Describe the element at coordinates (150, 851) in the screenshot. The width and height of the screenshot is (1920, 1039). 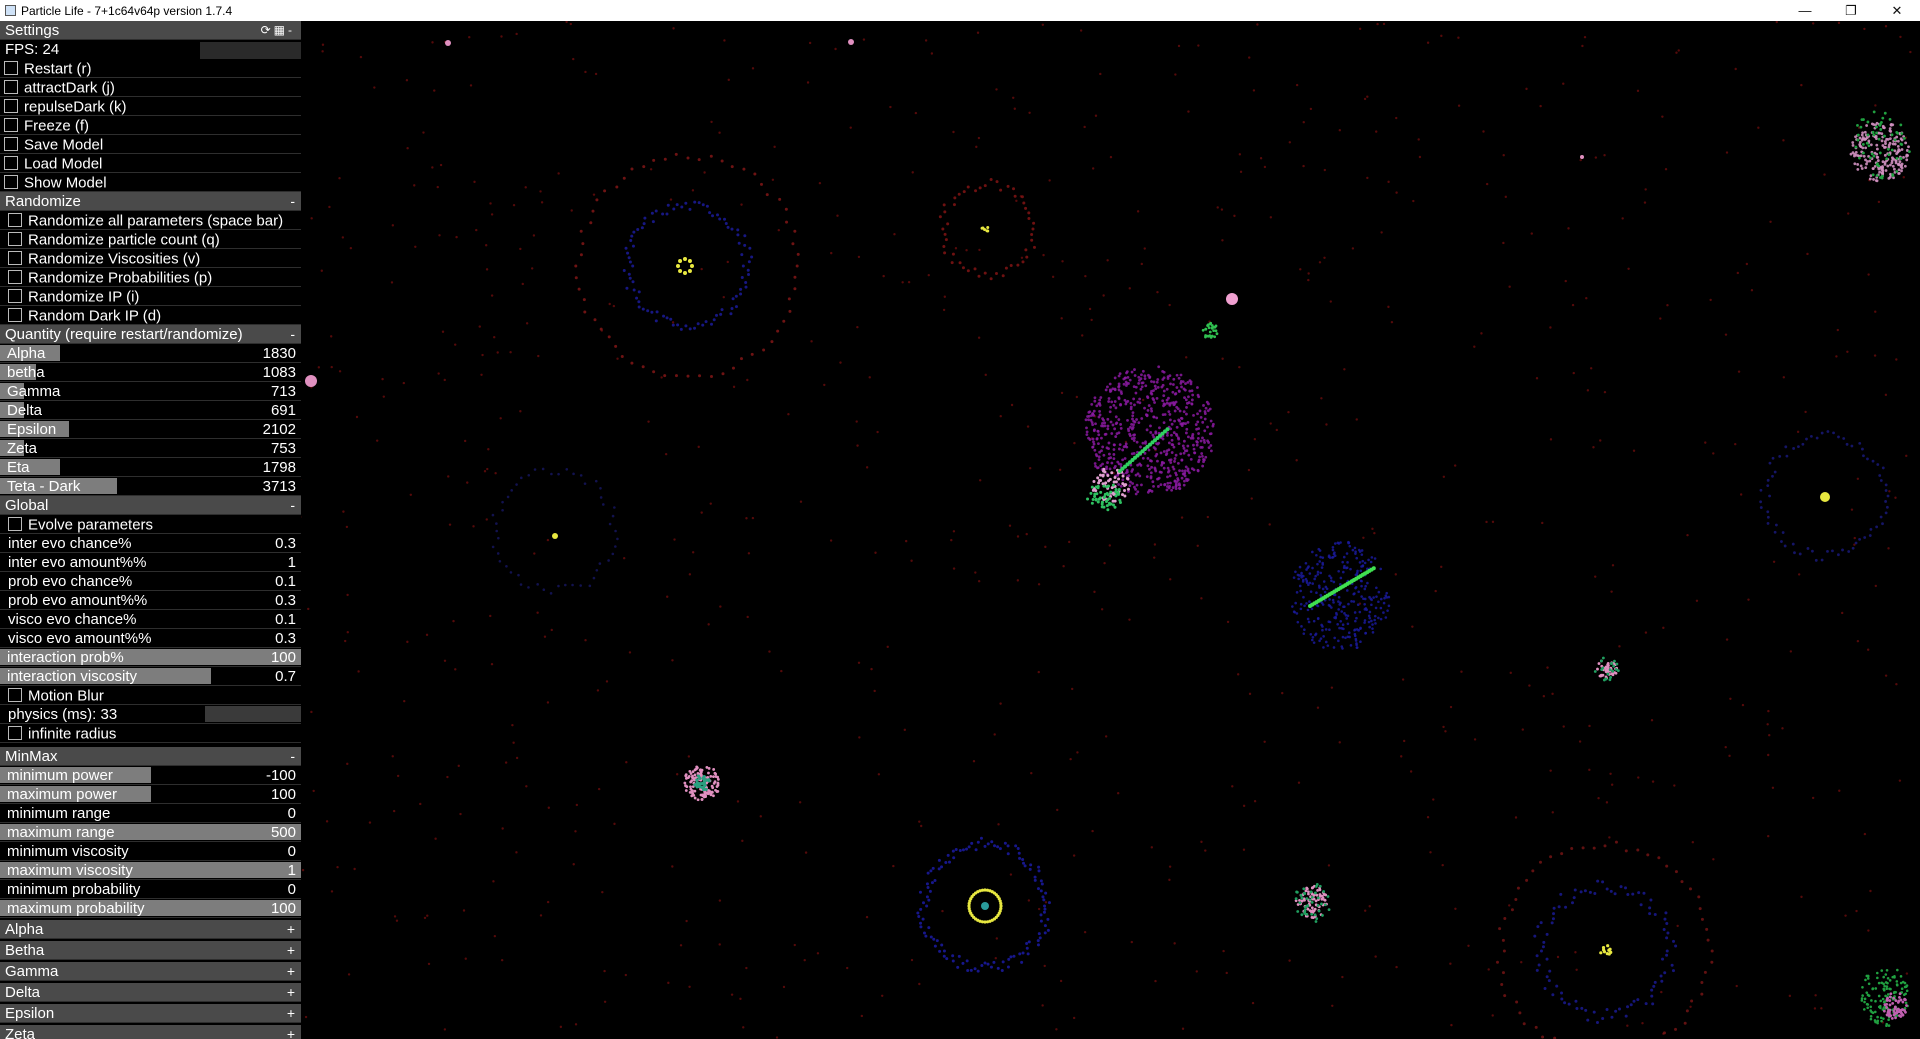
I see `slider-minimum-viscosity: minimum viscosity 0` at that location.